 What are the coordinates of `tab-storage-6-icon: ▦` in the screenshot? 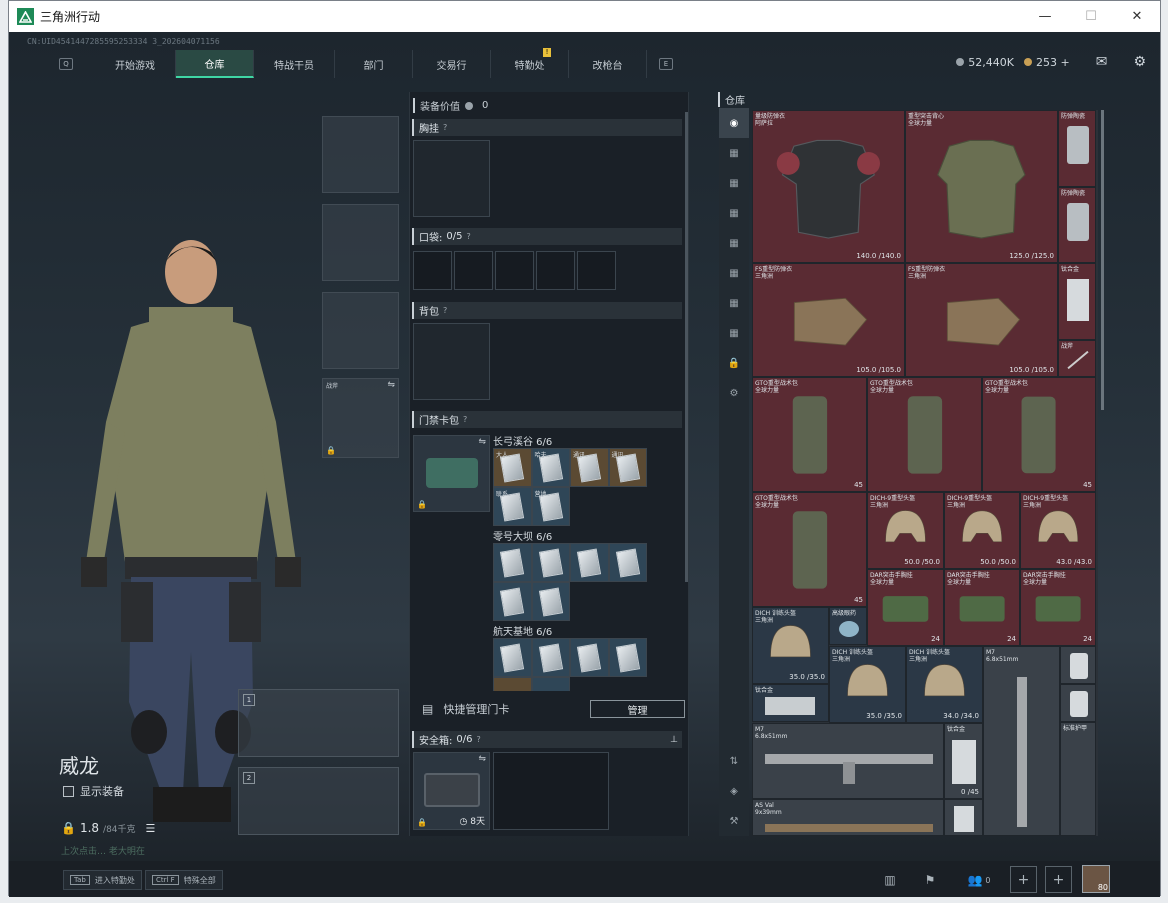 It's located at (734, 303).